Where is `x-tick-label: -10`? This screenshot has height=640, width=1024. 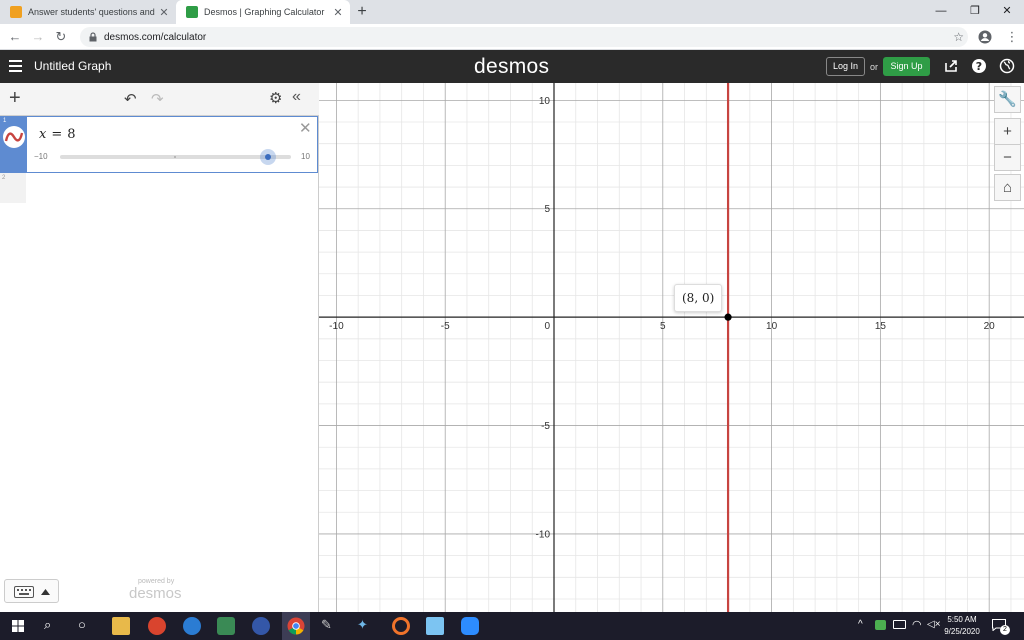
x-tick-label: -10 is located at coordinates (336, 326).